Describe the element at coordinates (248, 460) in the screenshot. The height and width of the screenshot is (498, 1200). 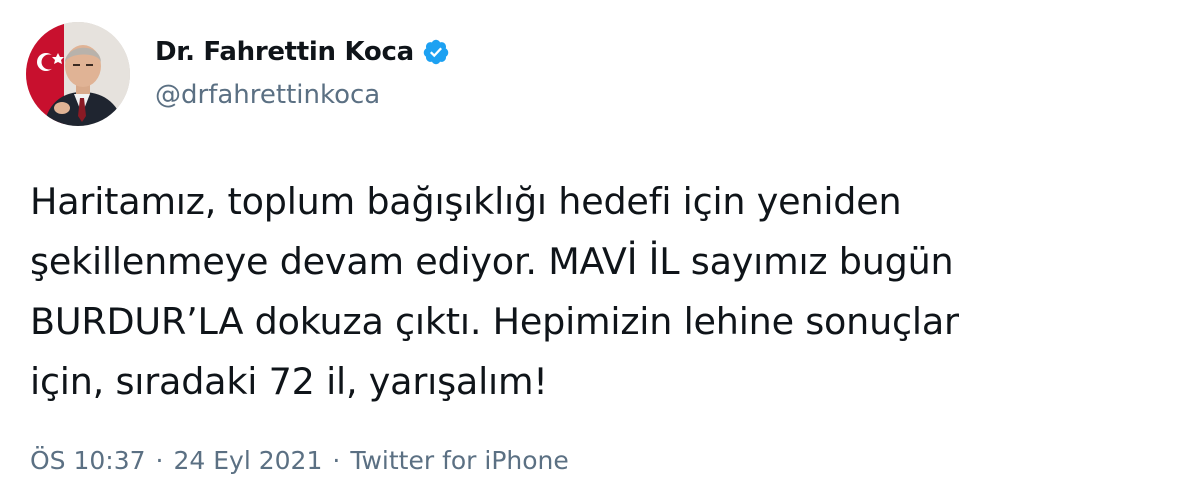
I see `tweet-date: 24 Eyl 2021` at that location.